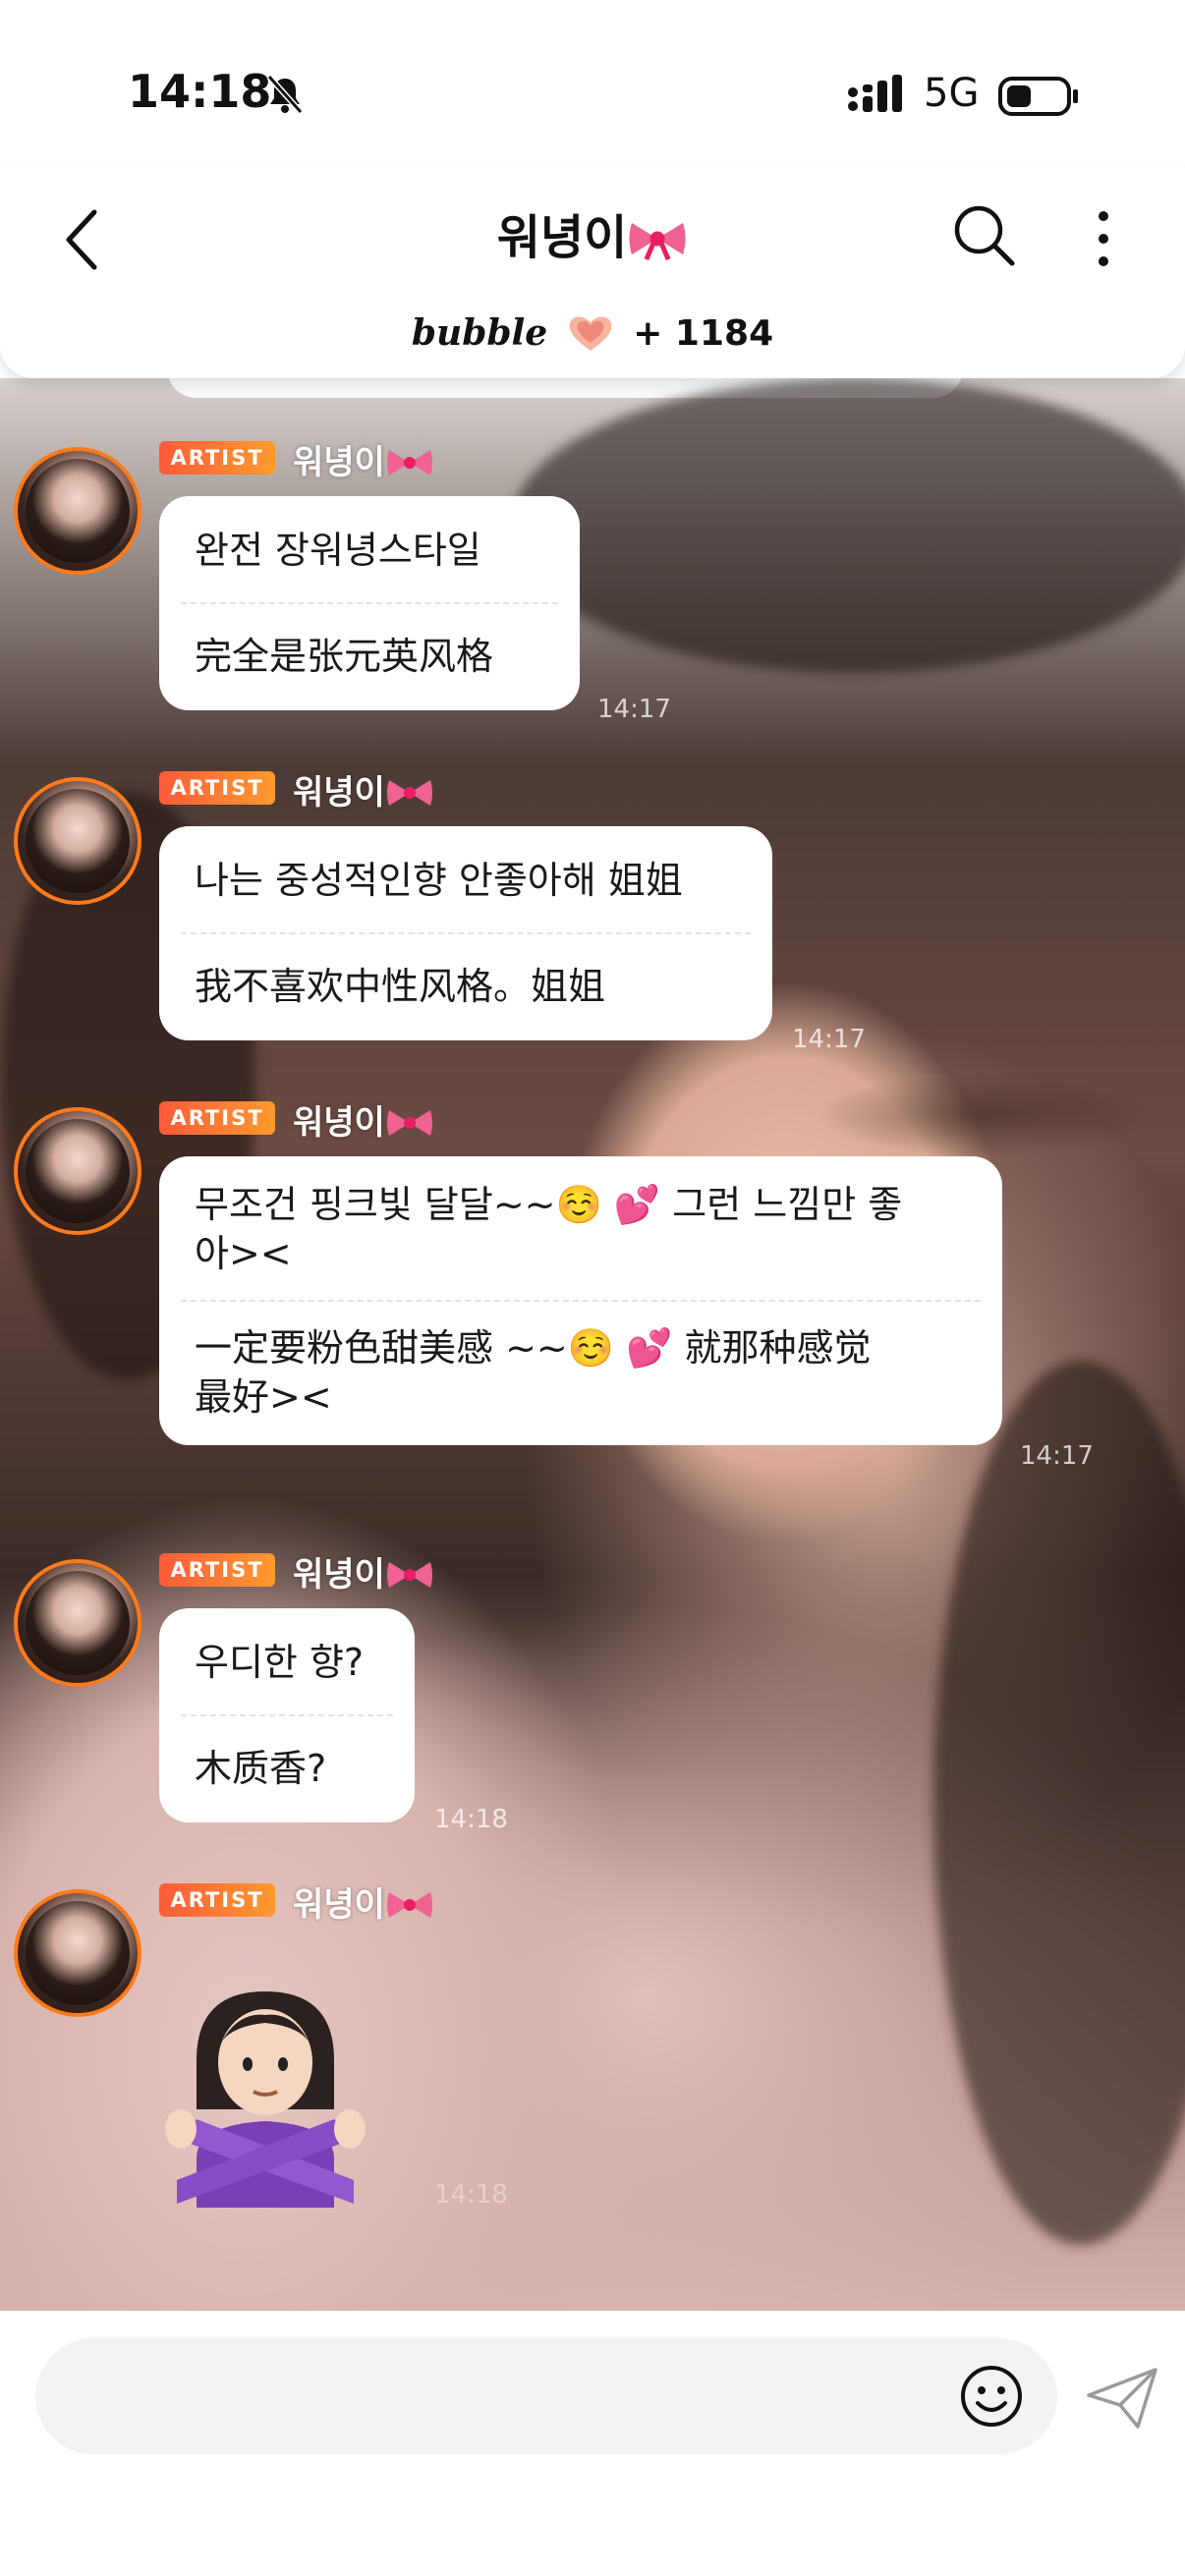 Image resolution: width=1185 pixels, height=2576 pixels. I want to click on message-text-translation: 一定要粉色甜美感 ~~☺️ 💕 就那种感觉, so click(534, 1348).